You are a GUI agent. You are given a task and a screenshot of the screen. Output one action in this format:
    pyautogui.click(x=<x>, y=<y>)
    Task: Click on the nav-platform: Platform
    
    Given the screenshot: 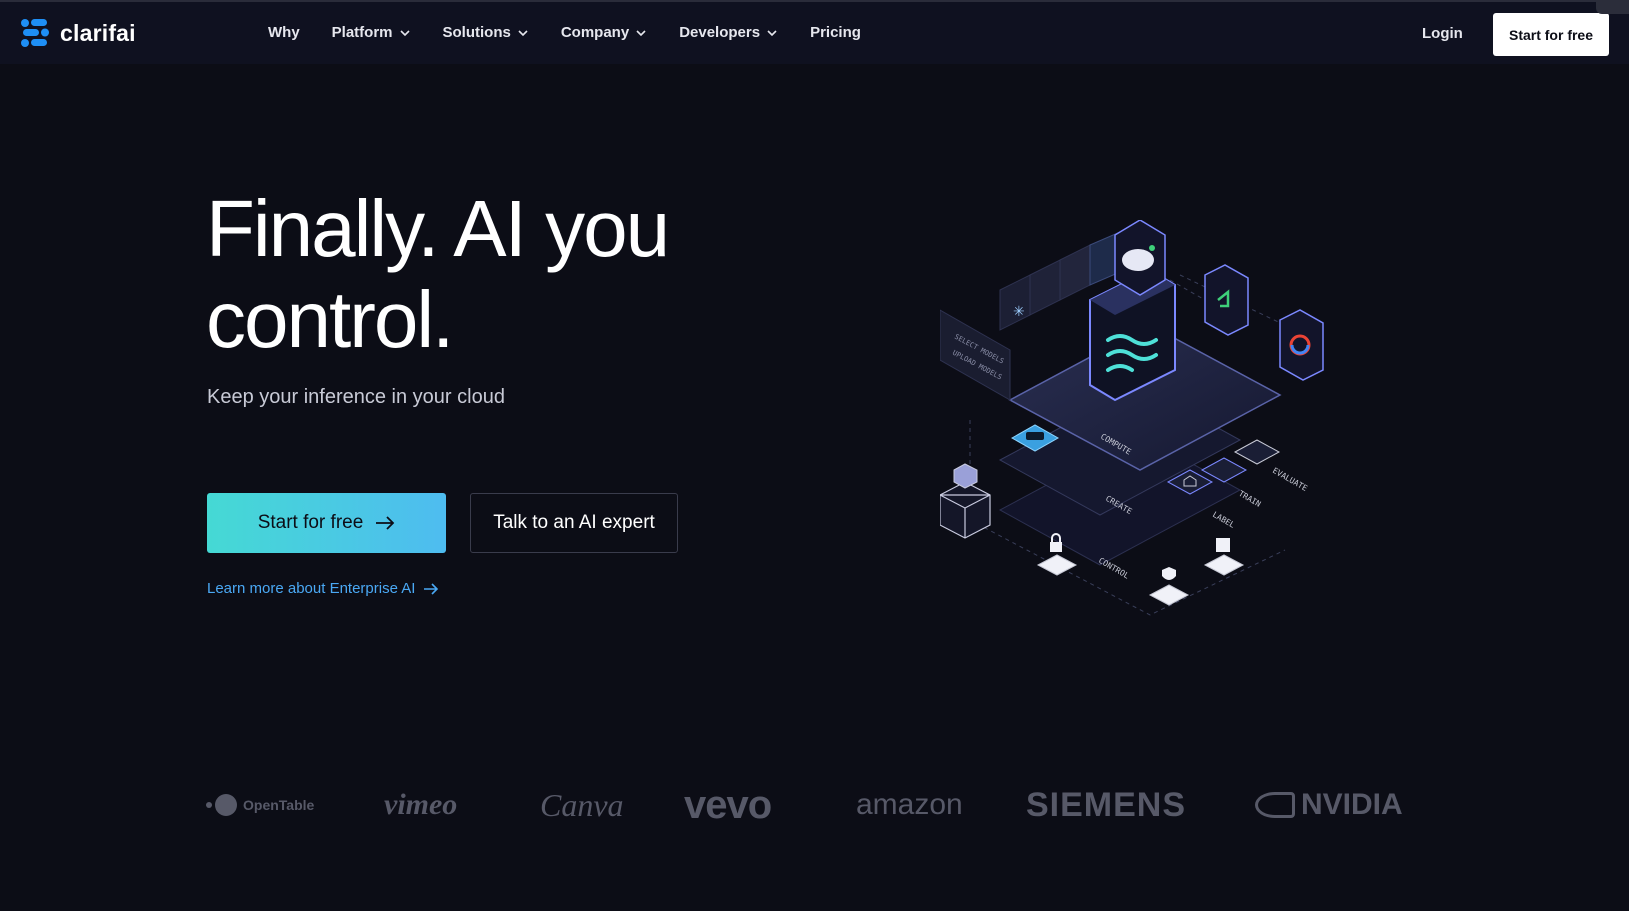 What is the action you would take?
    pyautogui.click(x=371, y=32)
    